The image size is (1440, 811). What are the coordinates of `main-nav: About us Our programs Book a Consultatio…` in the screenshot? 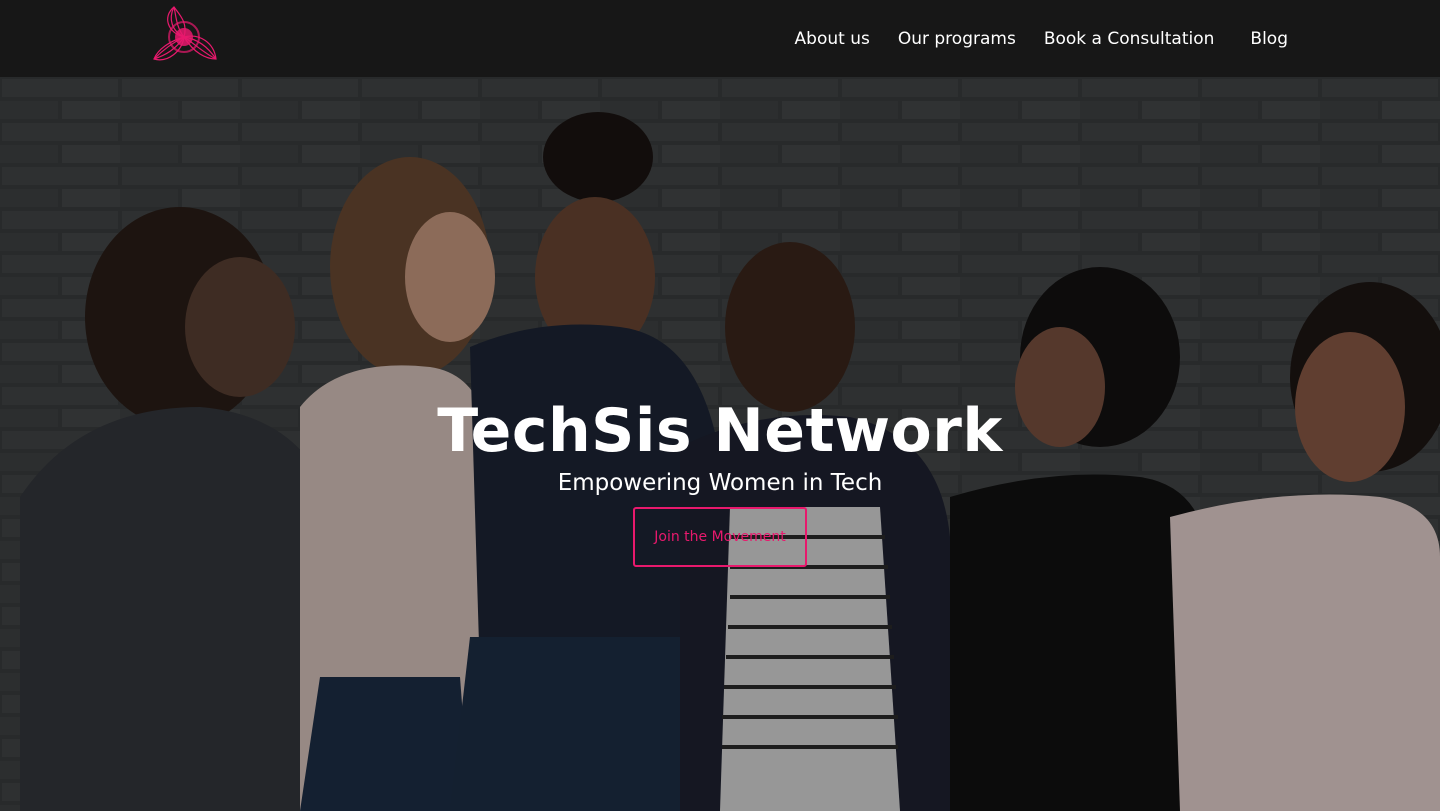 It's located at (1027, 38).